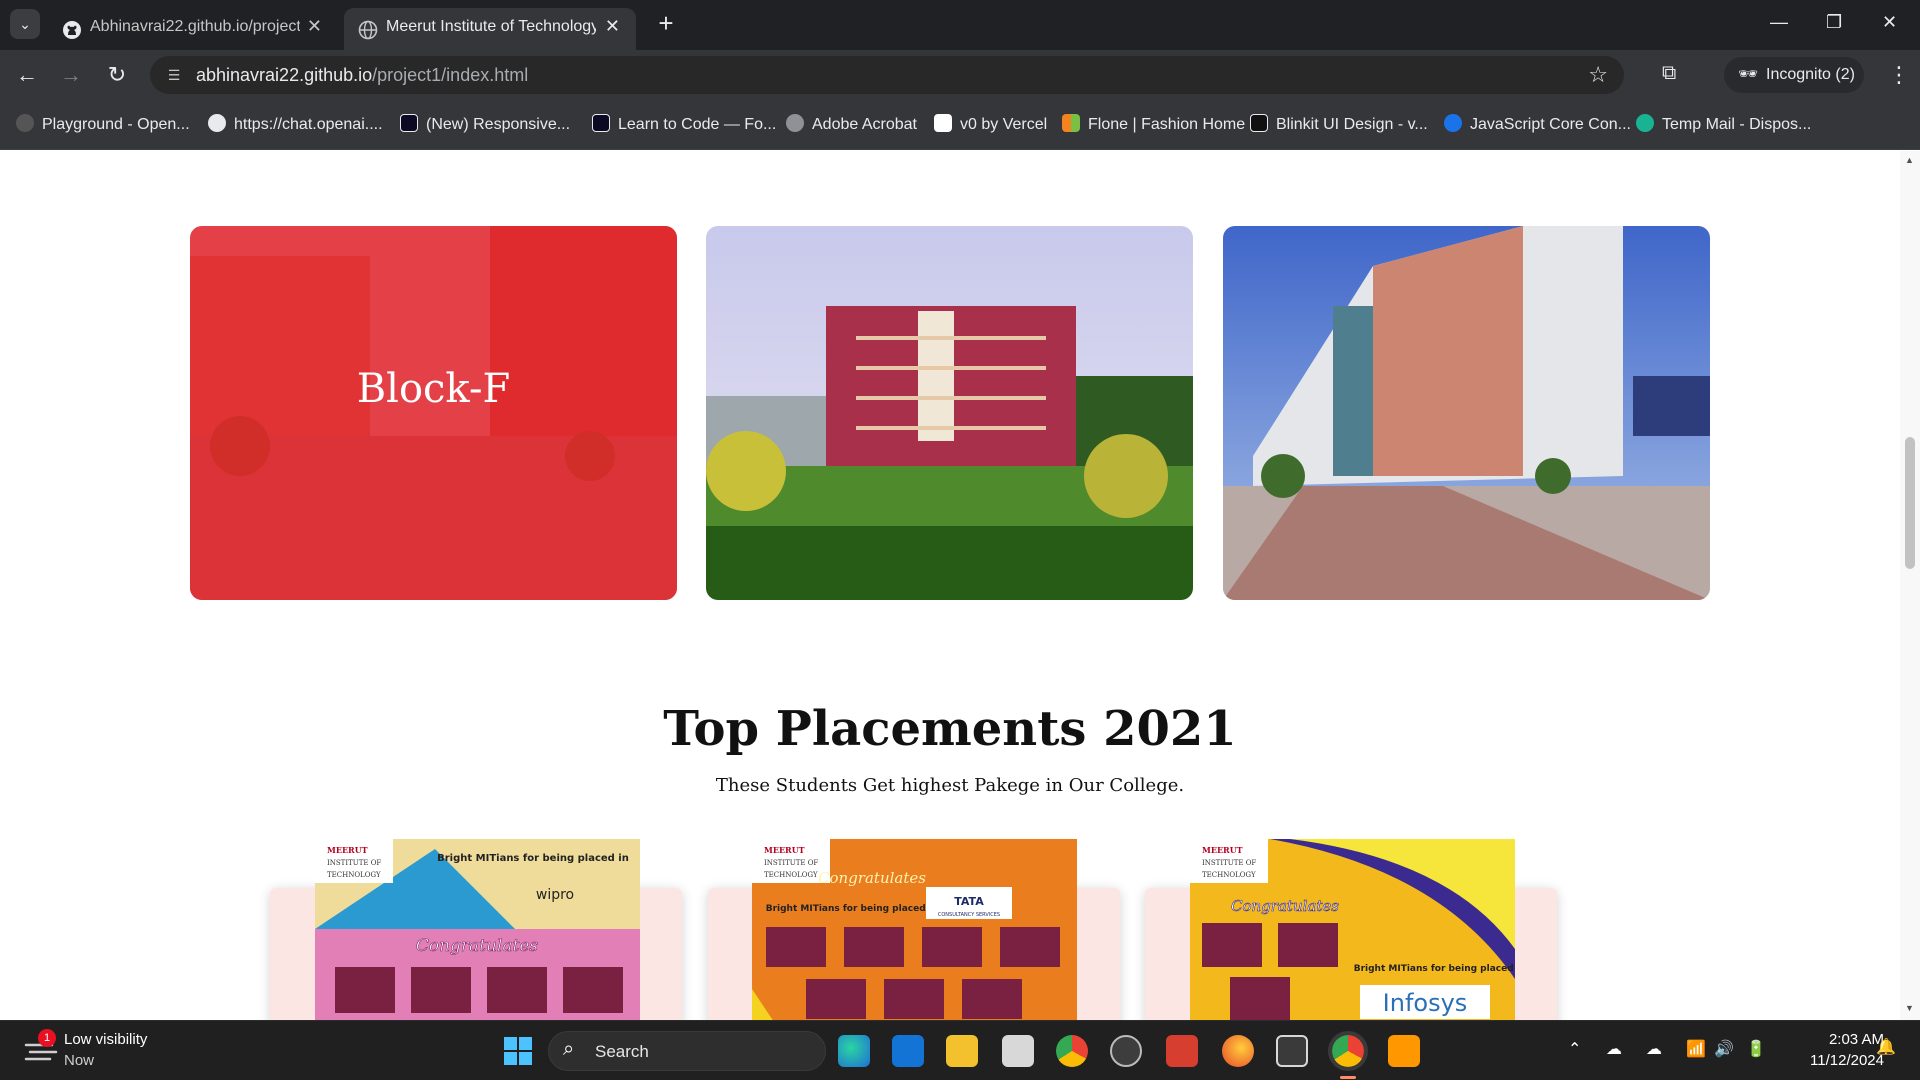 The height and width of the screenshot is (1080, 1920). What do you see at coordinates (1910, 585) in the screenshot?
I see `page-scrollbar: ▲ ▼` at bounding box center [1910, 585].